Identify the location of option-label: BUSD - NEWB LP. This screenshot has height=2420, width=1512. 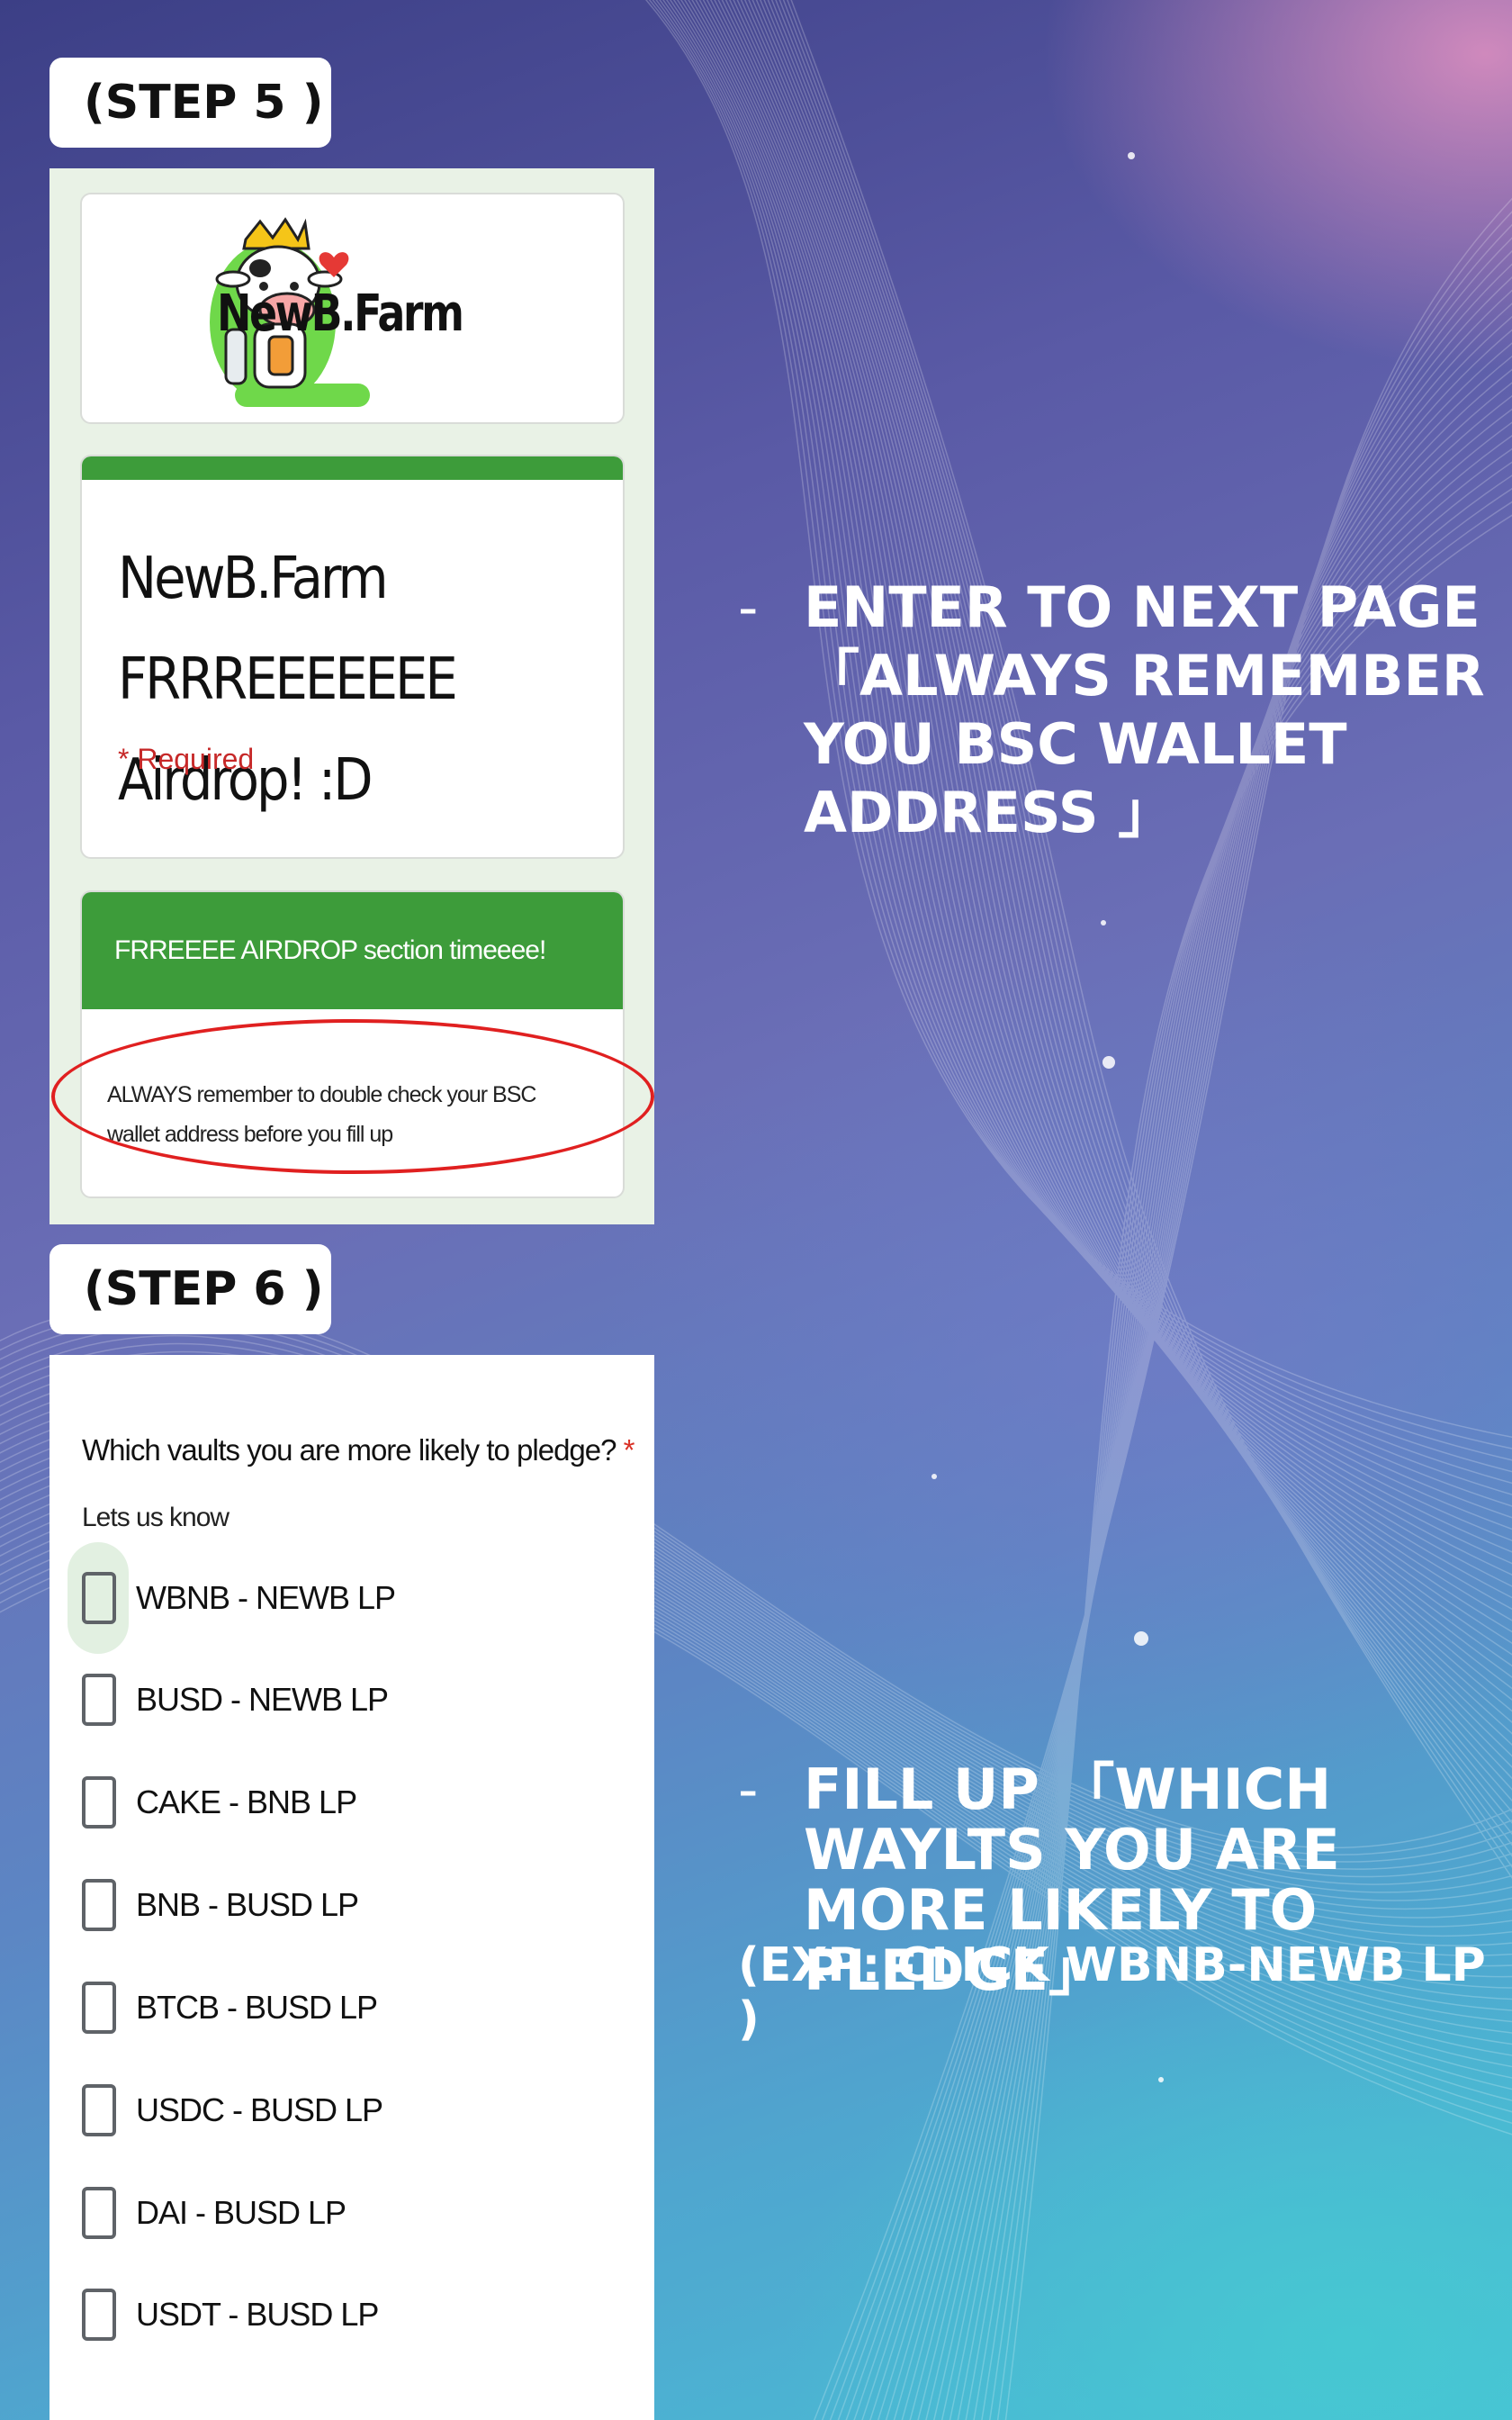
(262, 1699).